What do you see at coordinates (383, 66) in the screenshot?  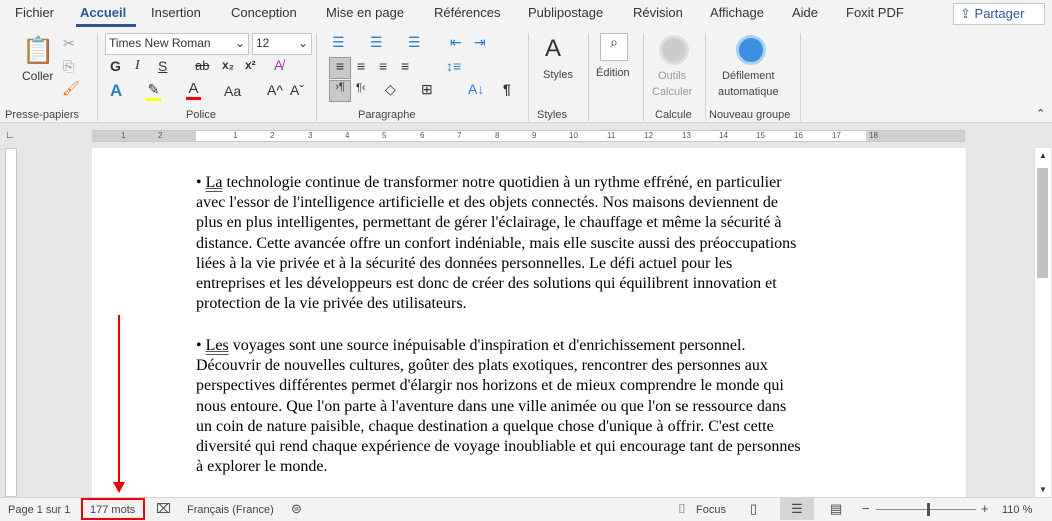 I see `align-right-icon: ≡` at bounding box center [383, 66].